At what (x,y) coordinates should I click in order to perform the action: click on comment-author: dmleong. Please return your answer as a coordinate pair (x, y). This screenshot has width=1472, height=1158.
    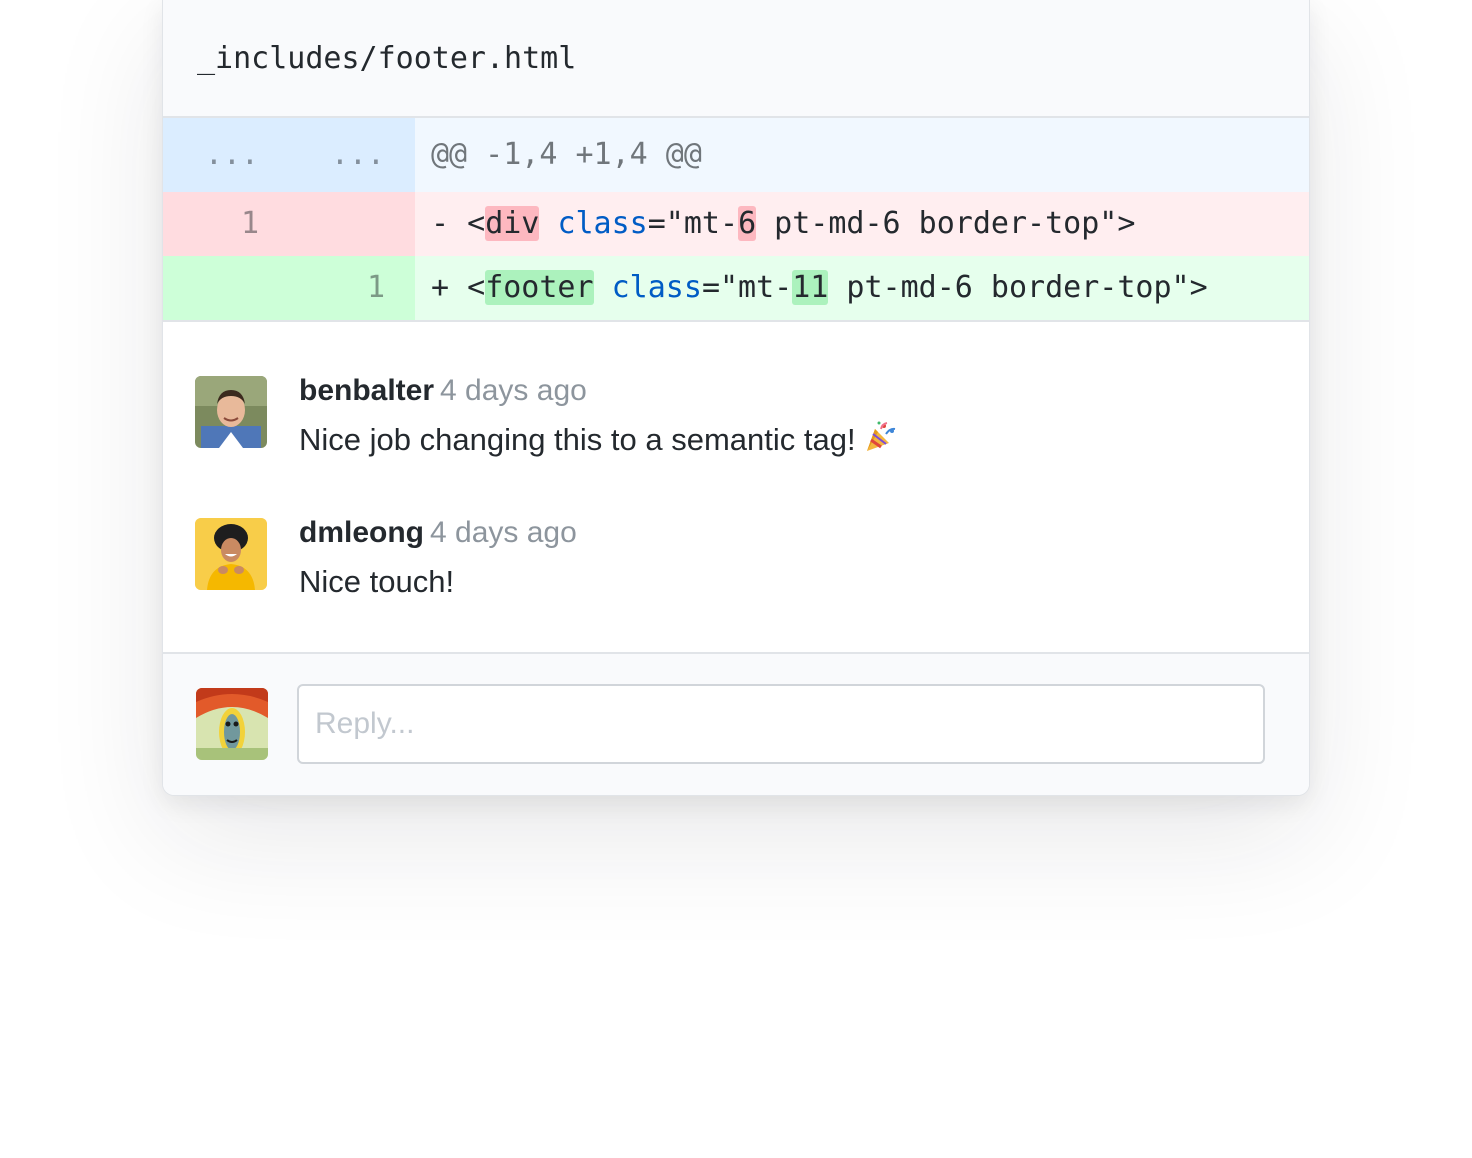
    Looking at the image, I should click on (361, 532).